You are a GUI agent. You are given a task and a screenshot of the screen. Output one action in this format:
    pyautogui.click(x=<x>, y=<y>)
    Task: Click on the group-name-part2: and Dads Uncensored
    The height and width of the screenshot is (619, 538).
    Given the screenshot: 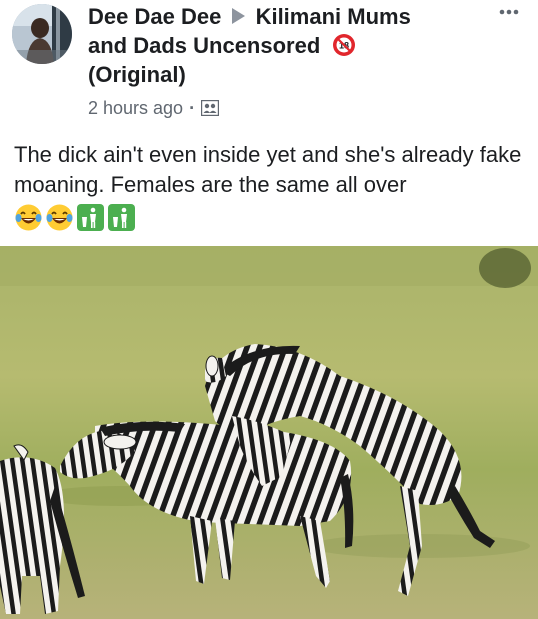 What is the action you would take?
    pyautogui.click(x=204, y=45)
    